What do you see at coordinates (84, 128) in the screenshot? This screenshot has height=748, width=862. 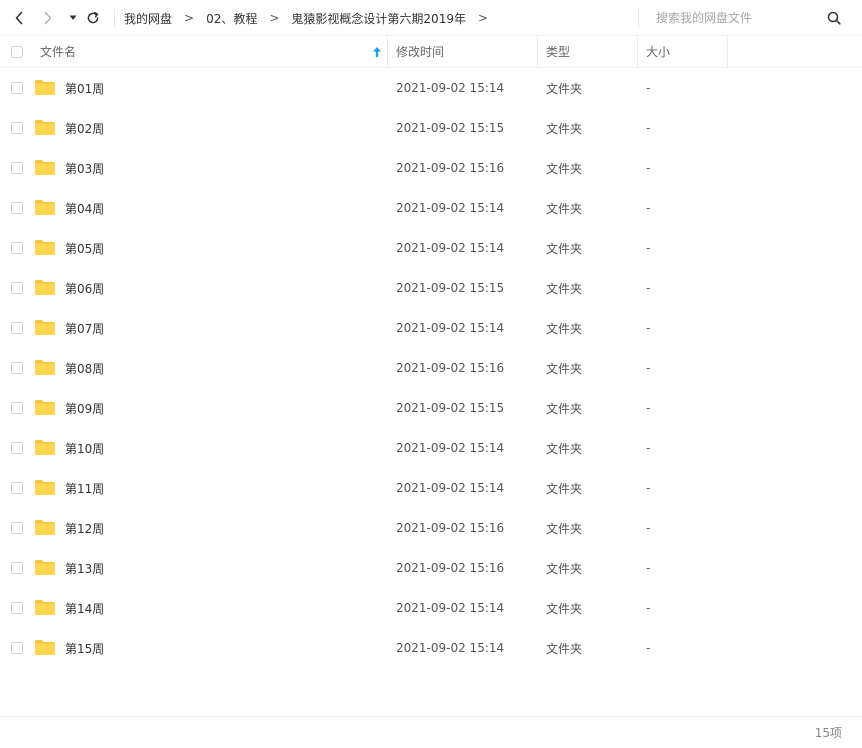 I see `file-name: 第02周` at bounding box center [84, 128].